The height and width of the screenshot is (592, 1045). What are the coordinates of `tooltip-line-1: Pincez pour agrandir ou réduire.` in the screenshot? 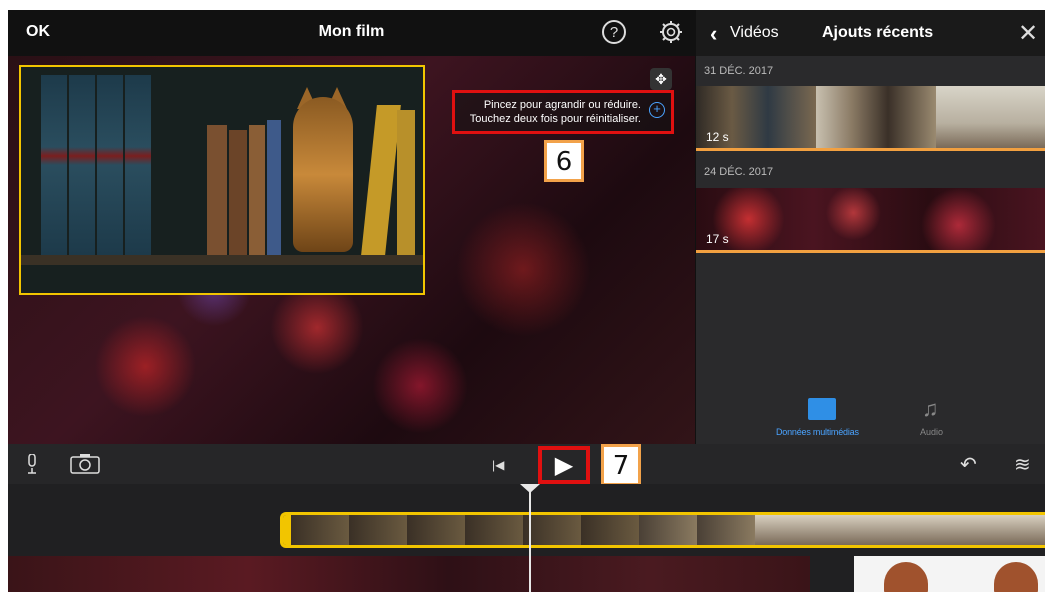 It's located at (562, 105).